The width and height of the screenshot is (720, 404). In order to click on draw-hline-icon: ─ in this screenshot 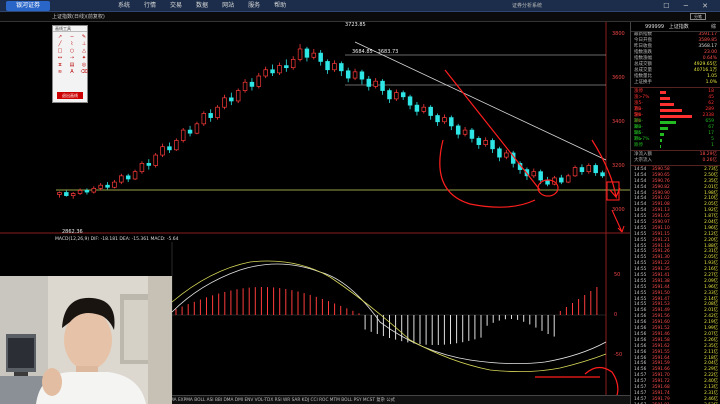, I will do `click(72, 37)`.